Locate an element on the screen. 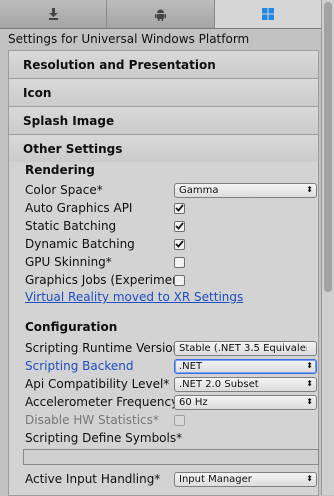 The width and height of the screenshot is (334, 496). gpu-skinning-checkbox is located at coordinates (179, 262).